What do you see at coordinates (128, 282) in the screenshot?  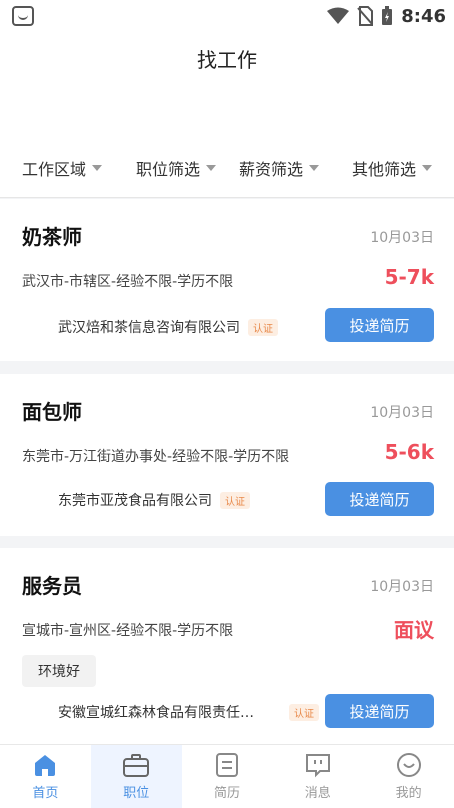 I see `job-location-requirements: 武汉市-市辖区-经验不限-学历不限` at bounding box center [128, 282].